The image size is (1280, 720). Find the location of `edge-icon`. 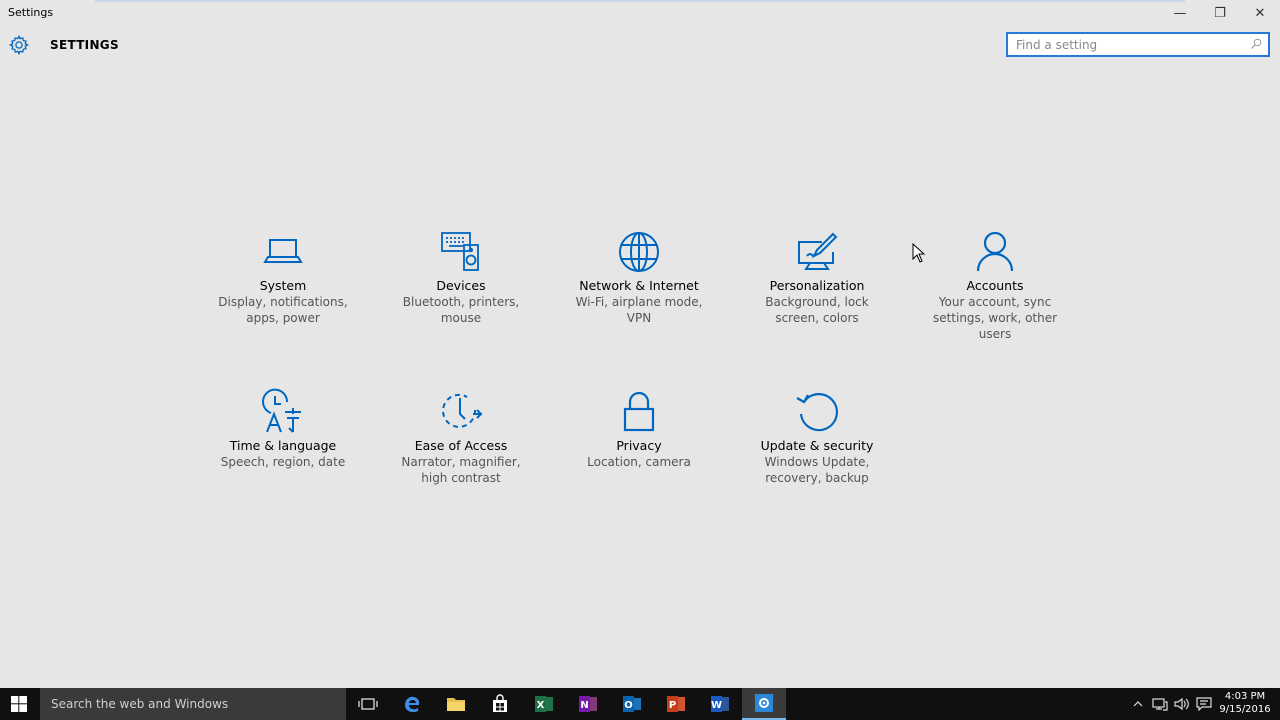

edge-icon is located at coordinates (412, 704).